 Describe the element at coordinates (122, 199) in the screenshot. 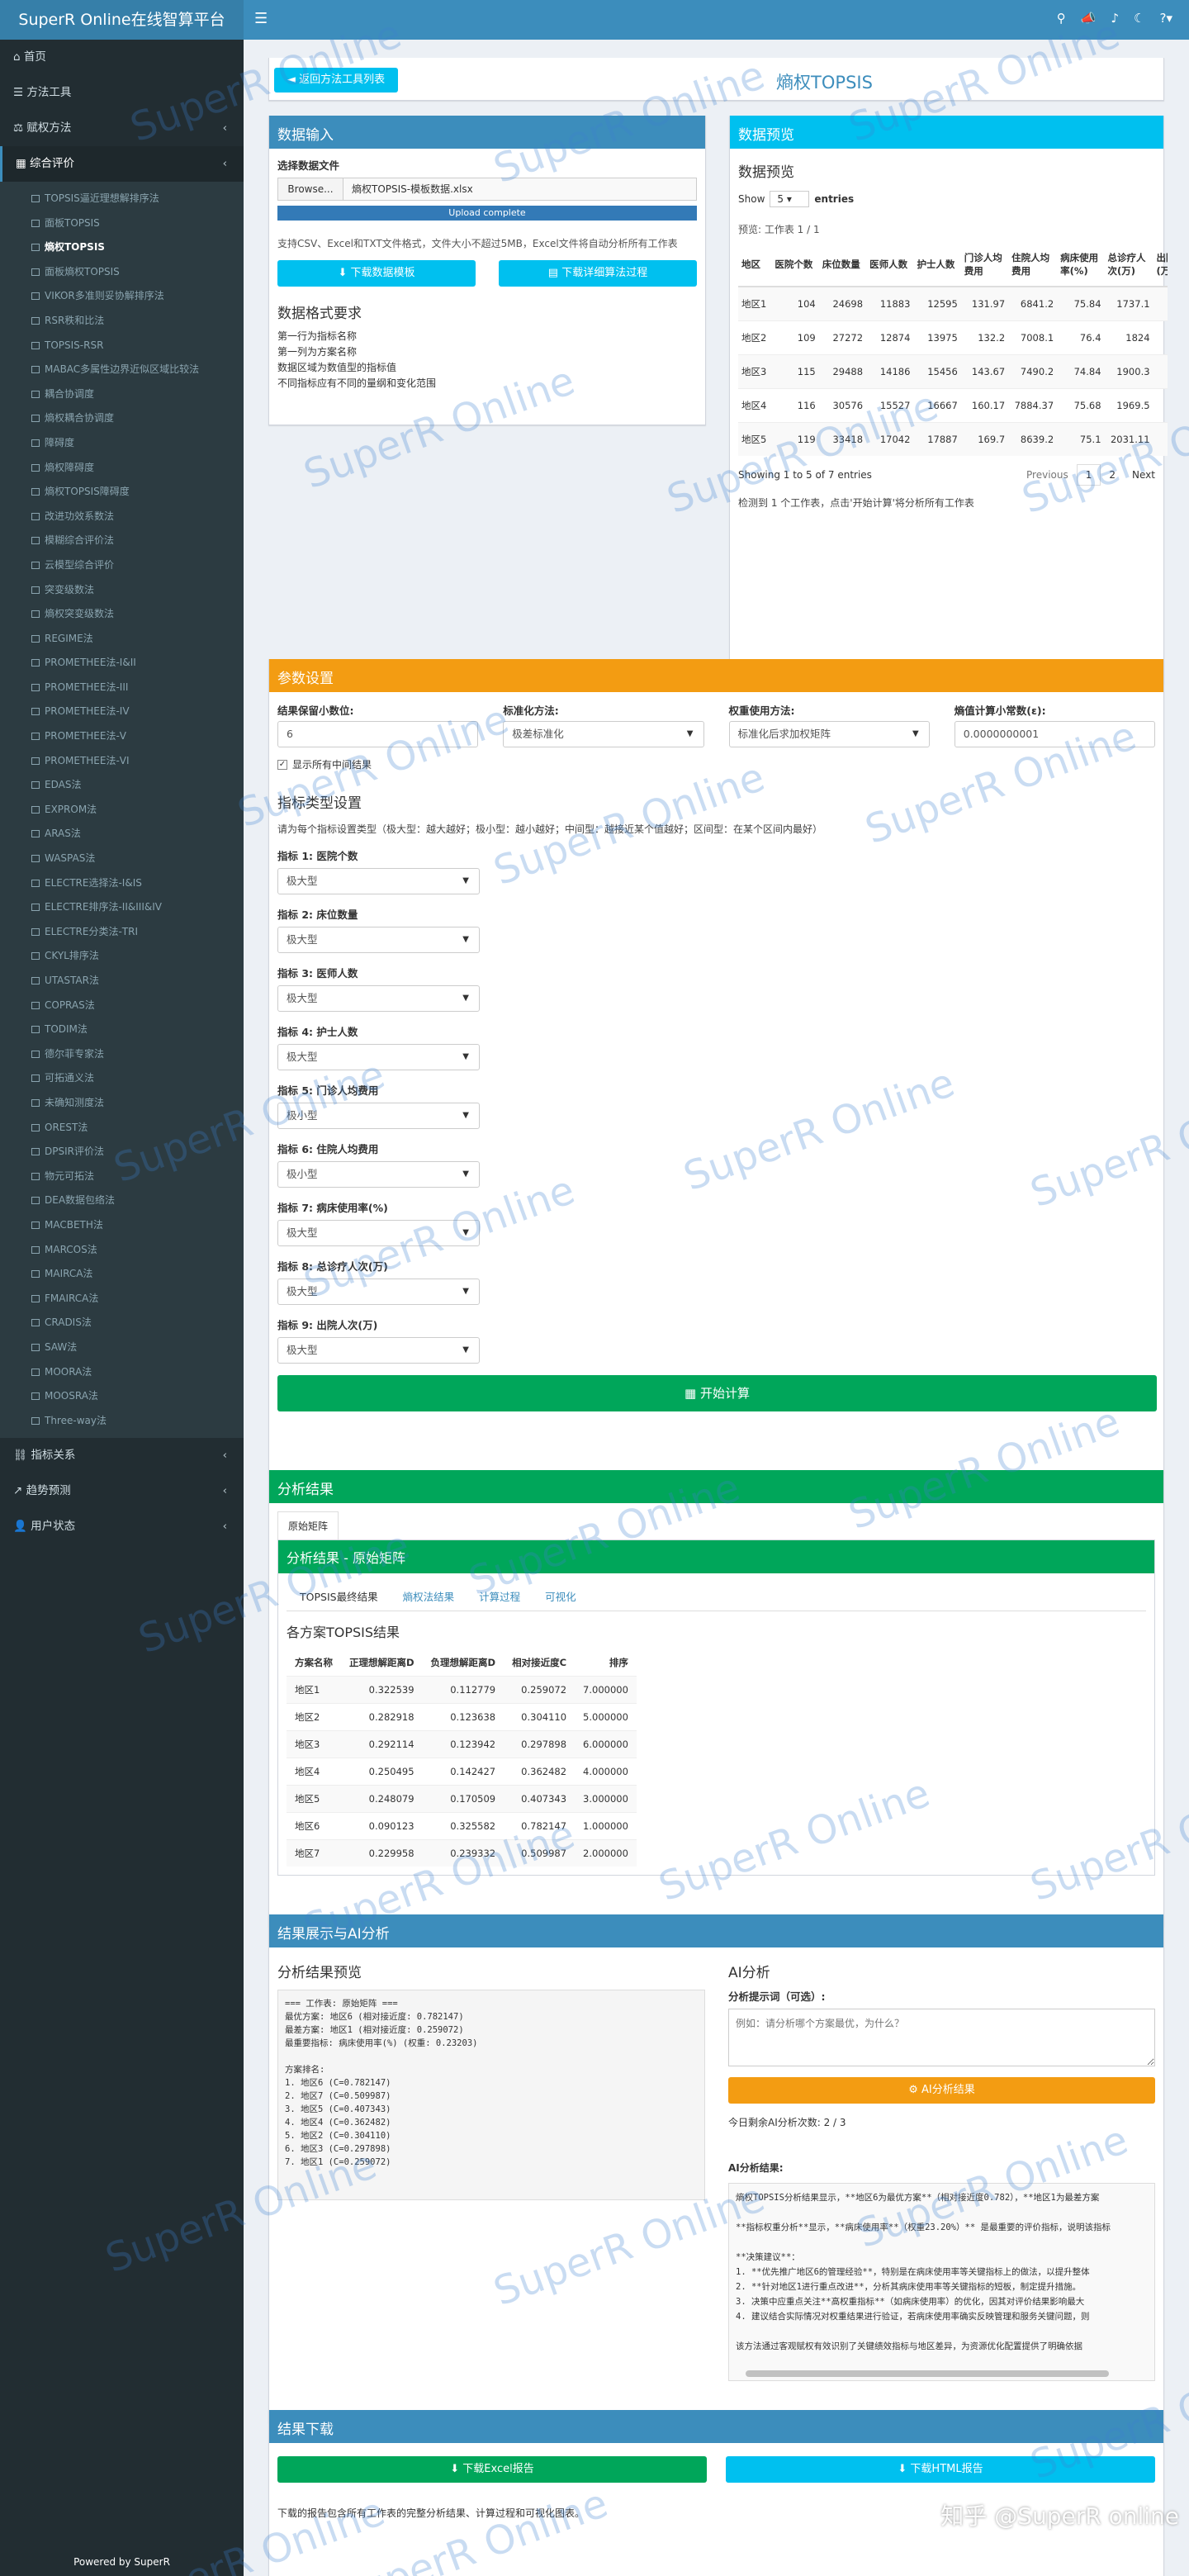

I see `sidebar-subitem: TOPSIS逼近理想解排序法` at that location.